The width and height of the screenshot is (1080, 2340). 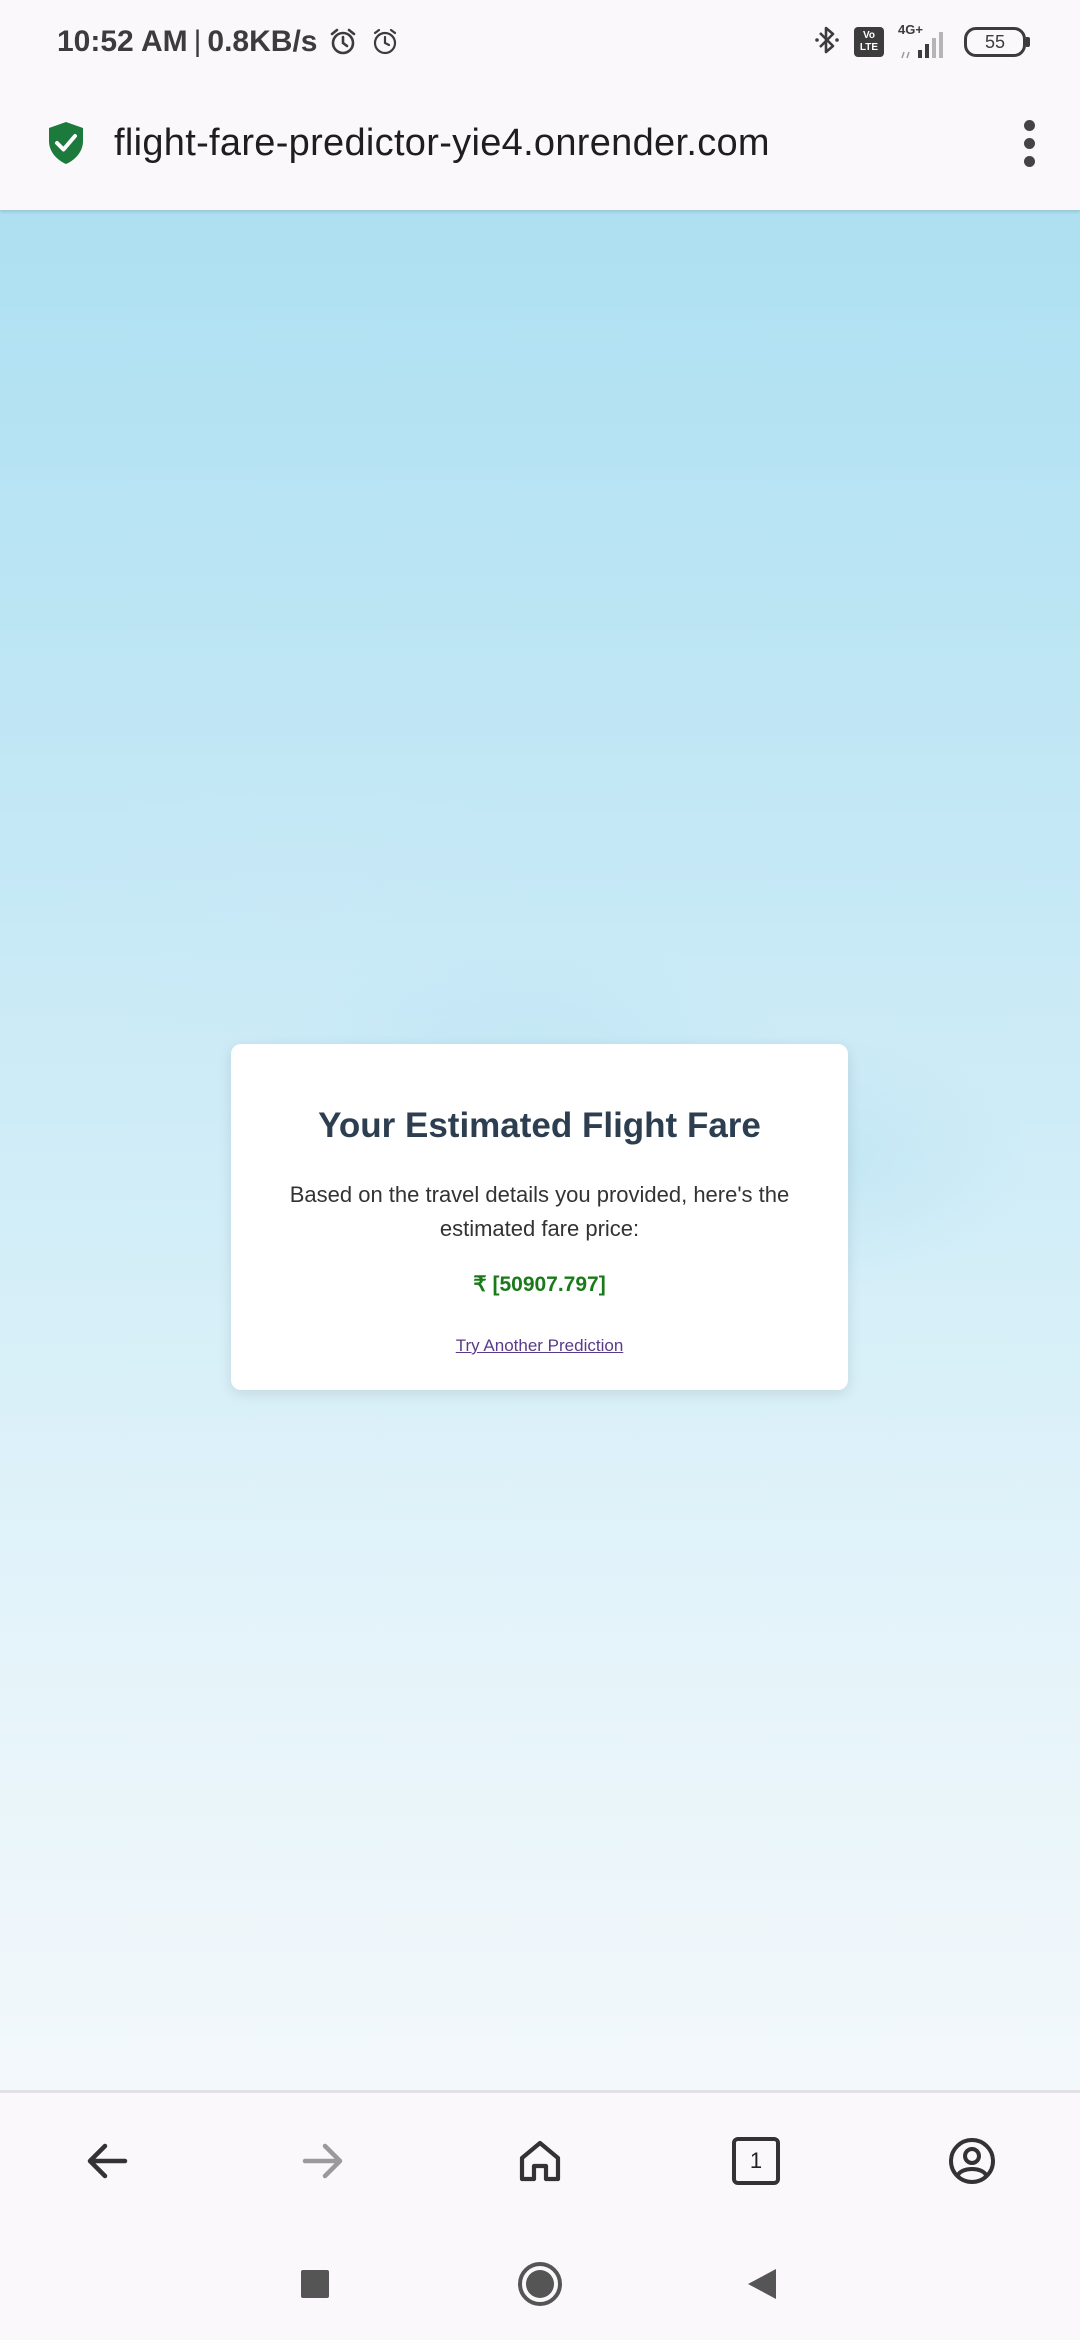 I want to click on system-navigation-bar, so click(x=540, y=2284).